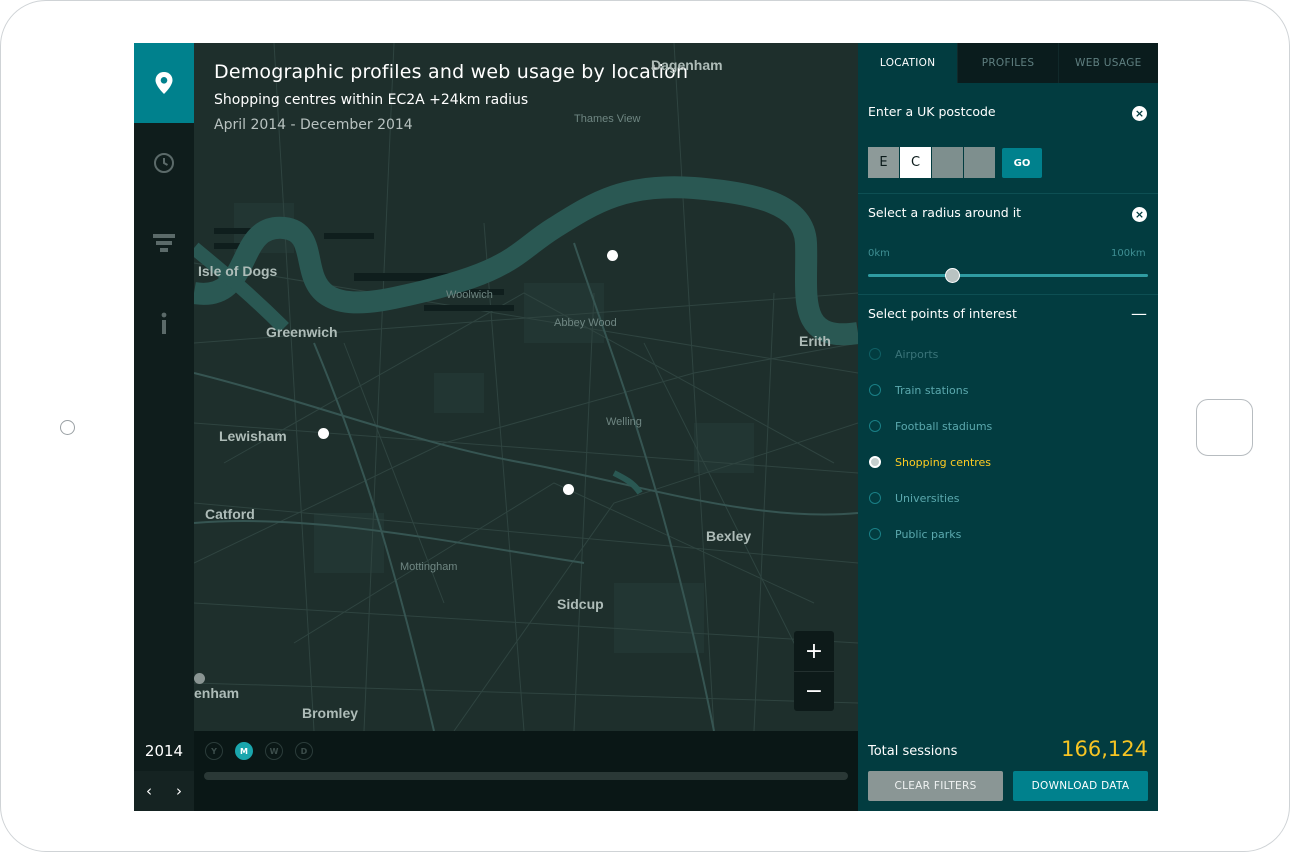  Describe the element at coordinates (1224, 427) in the screenshot. I see `home-button` at that location.